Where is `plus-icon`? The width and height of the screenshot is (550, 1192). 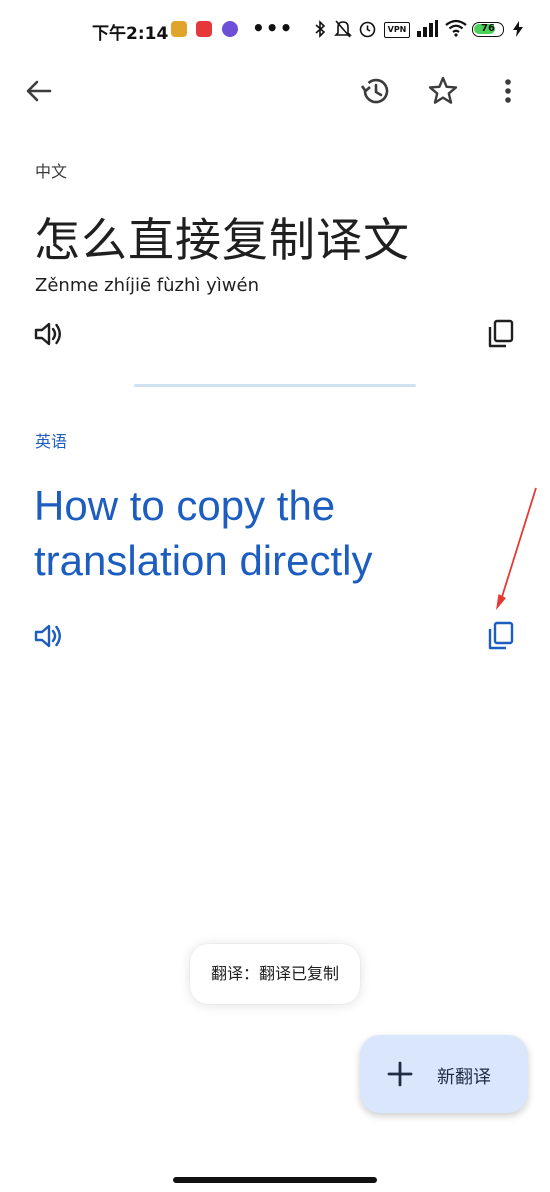
plus-icon is located at coordinates (400, 1074).